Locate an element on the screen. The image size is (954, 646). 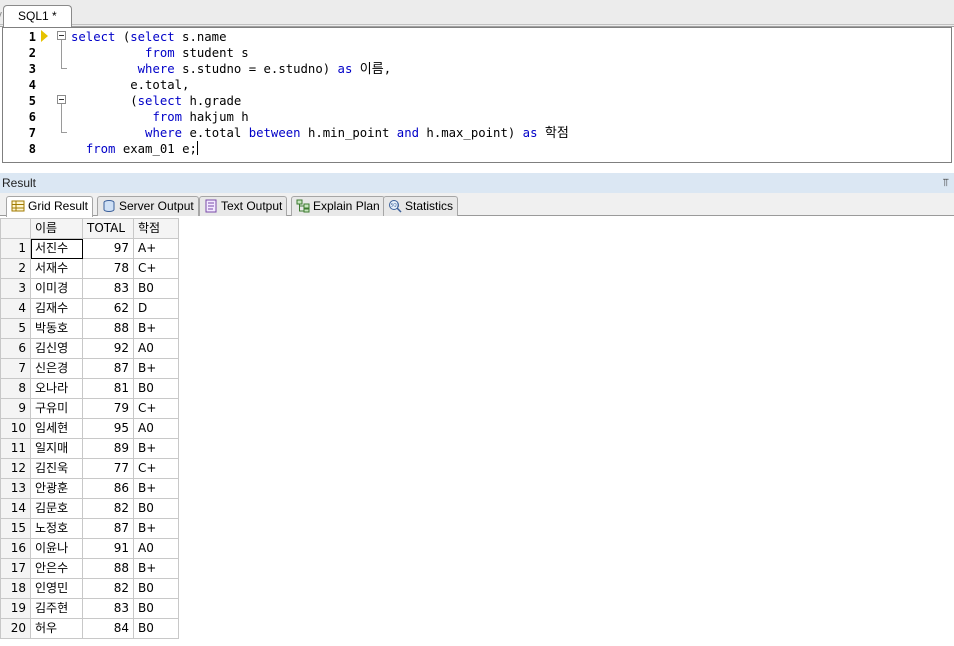
name-cell: 이윤나 is located at coordinates (56, 548).